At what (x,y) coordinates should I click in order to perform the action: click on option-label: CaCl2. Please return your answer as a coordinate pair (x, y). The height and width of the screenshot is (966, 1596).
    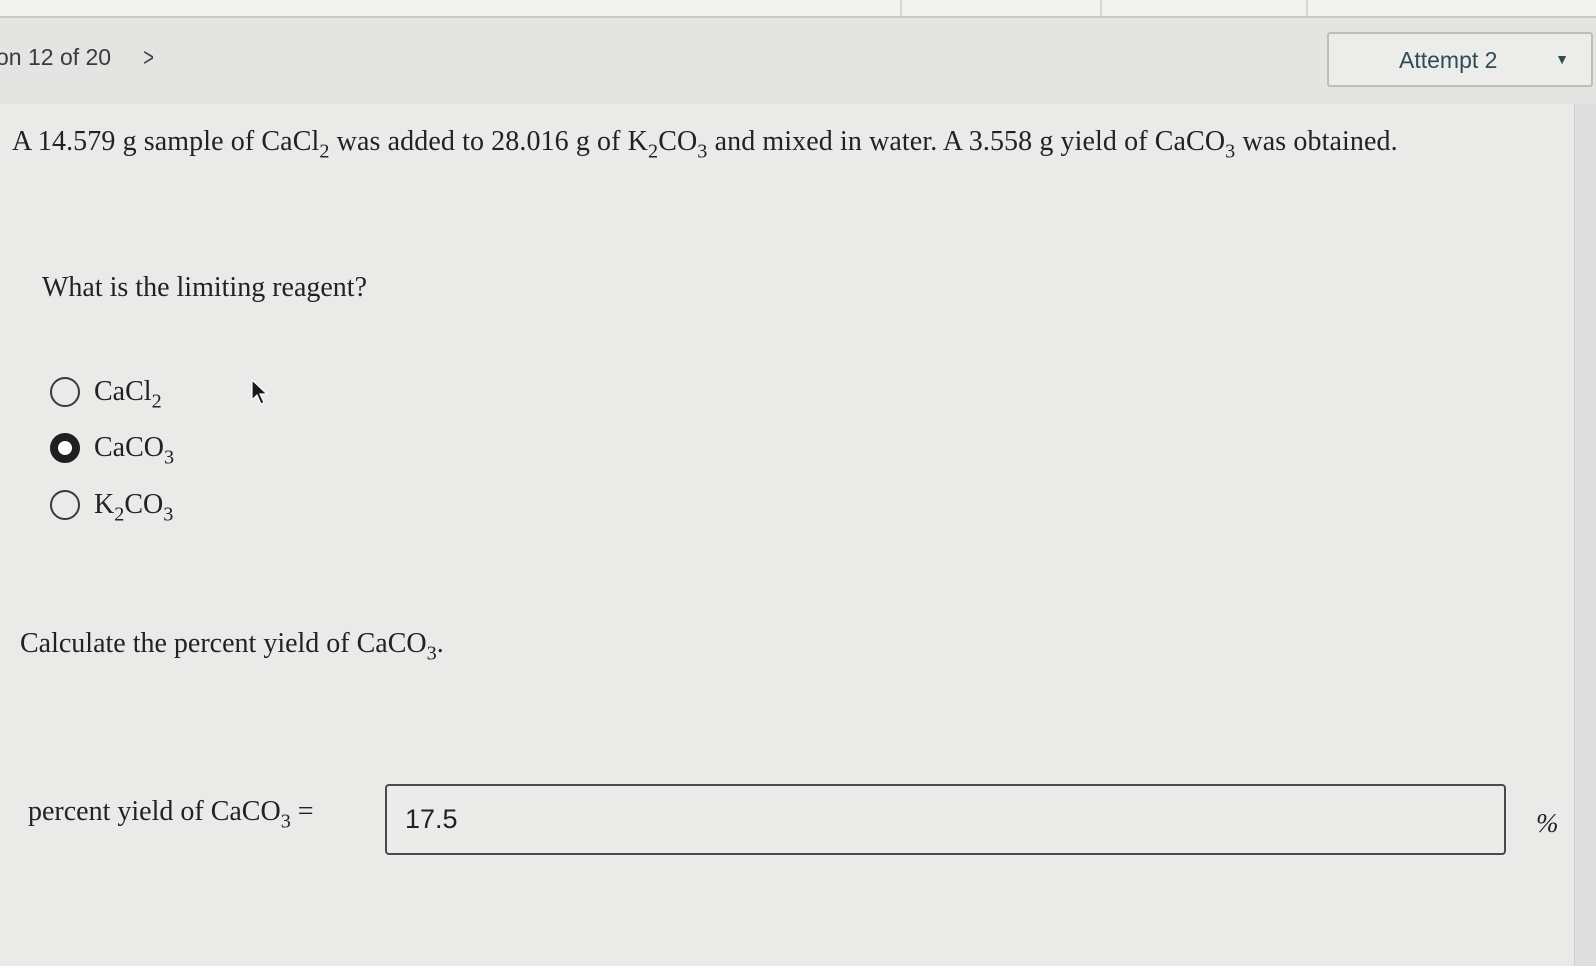
    Looking at the image, I should click on (128, 394).